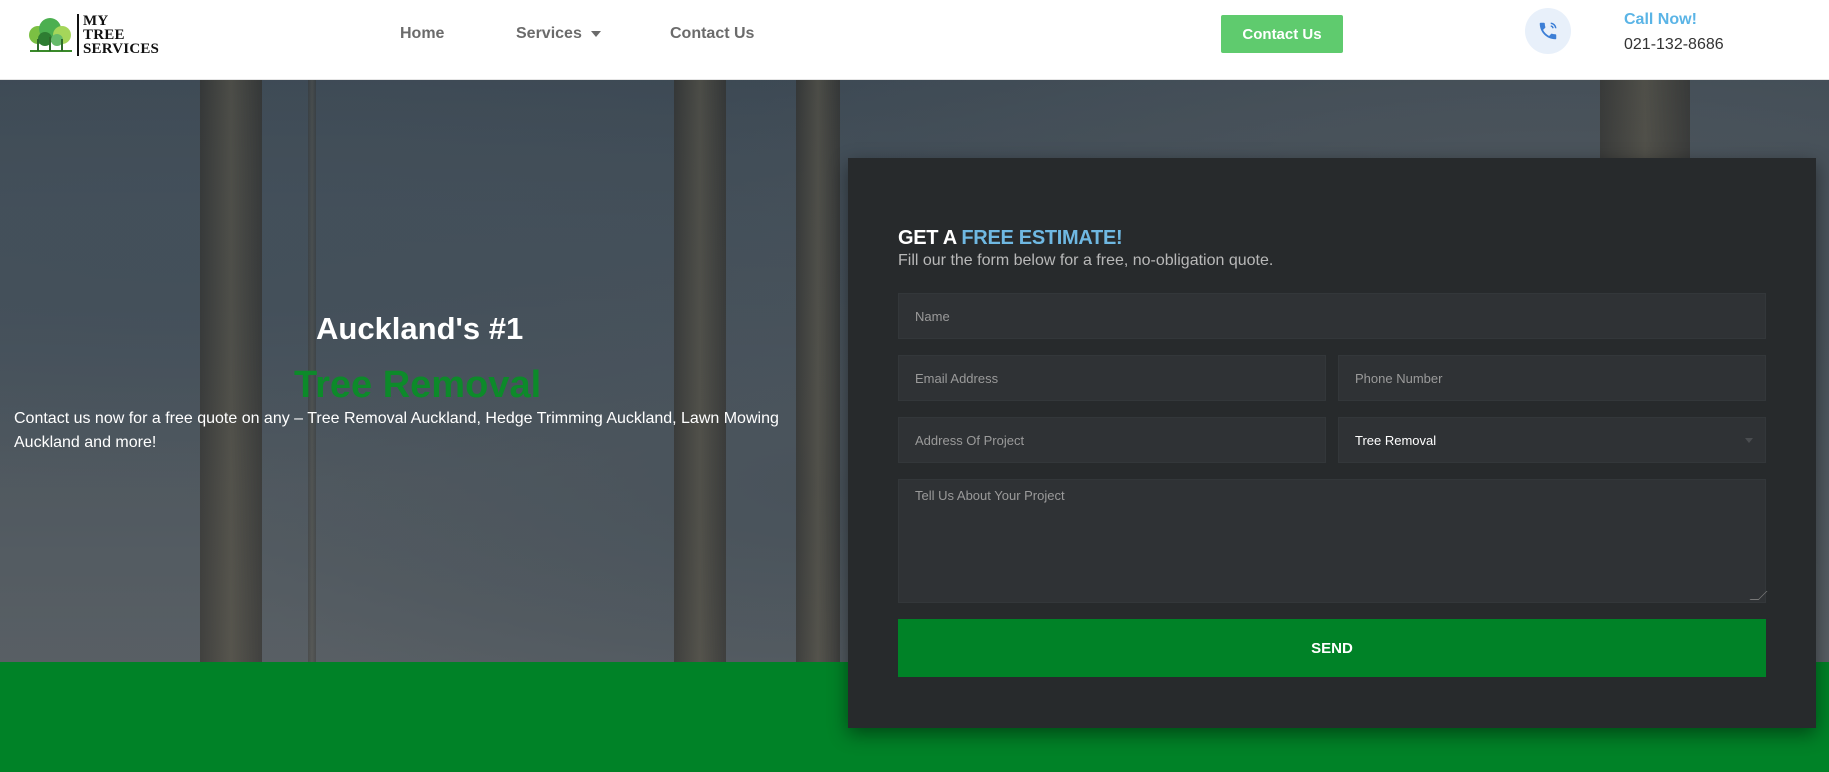 The image size is (1829, 772). Describe the element at coordinates (1552, 378) in the screenshot. I see `phone-field: Phone Number` at that location.